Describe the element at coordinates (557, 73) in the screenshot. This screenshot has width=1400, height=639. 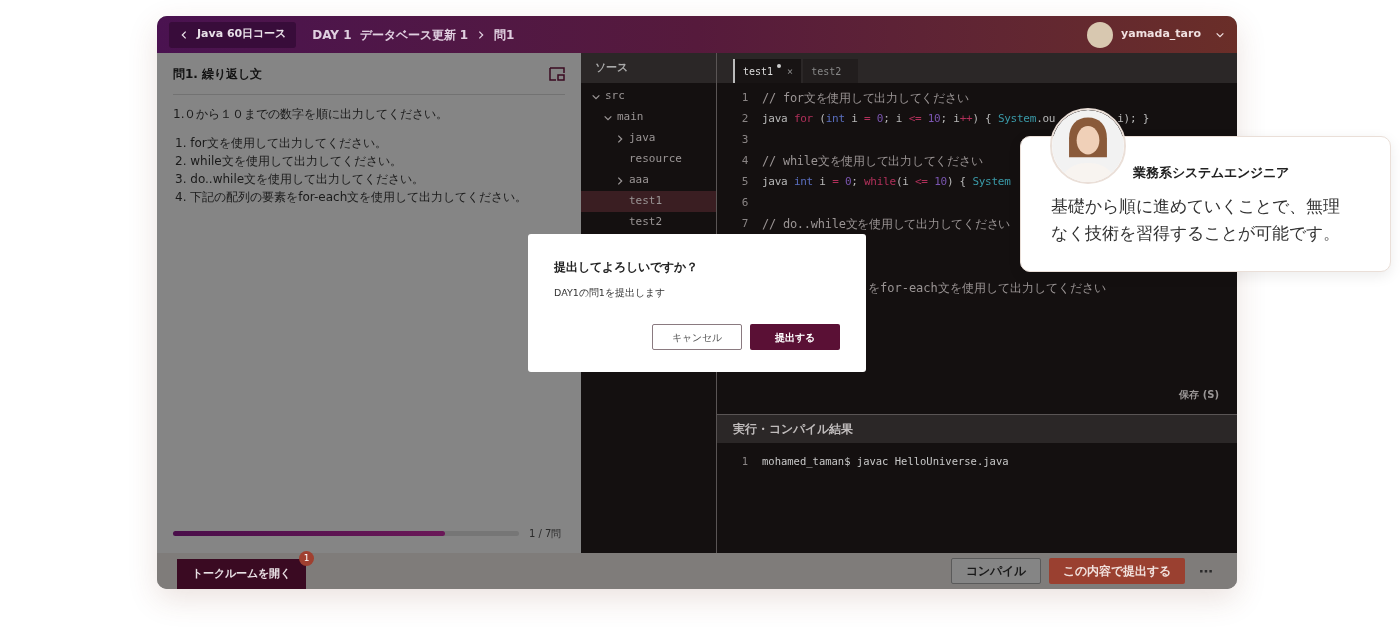
I see `window-icon` at that location.